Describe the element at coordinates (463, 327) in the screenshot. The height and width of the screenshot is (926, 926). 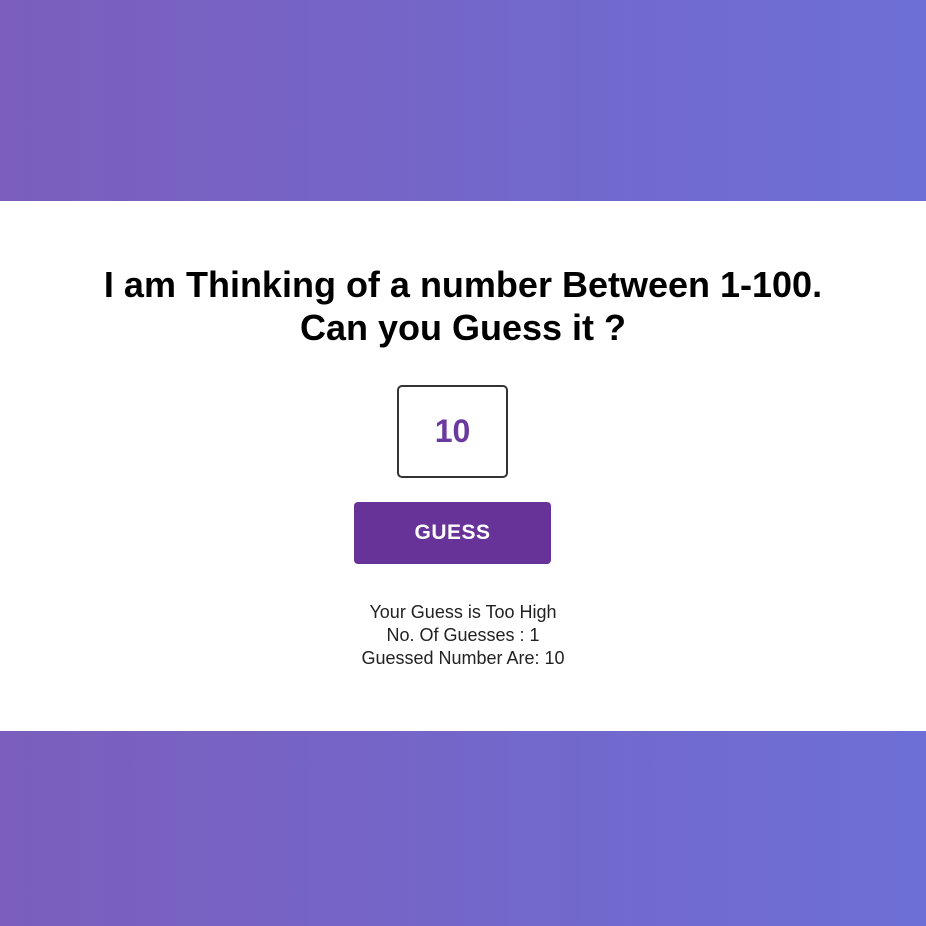
I see `title-line-2: Can you Guess it ?` at that location.